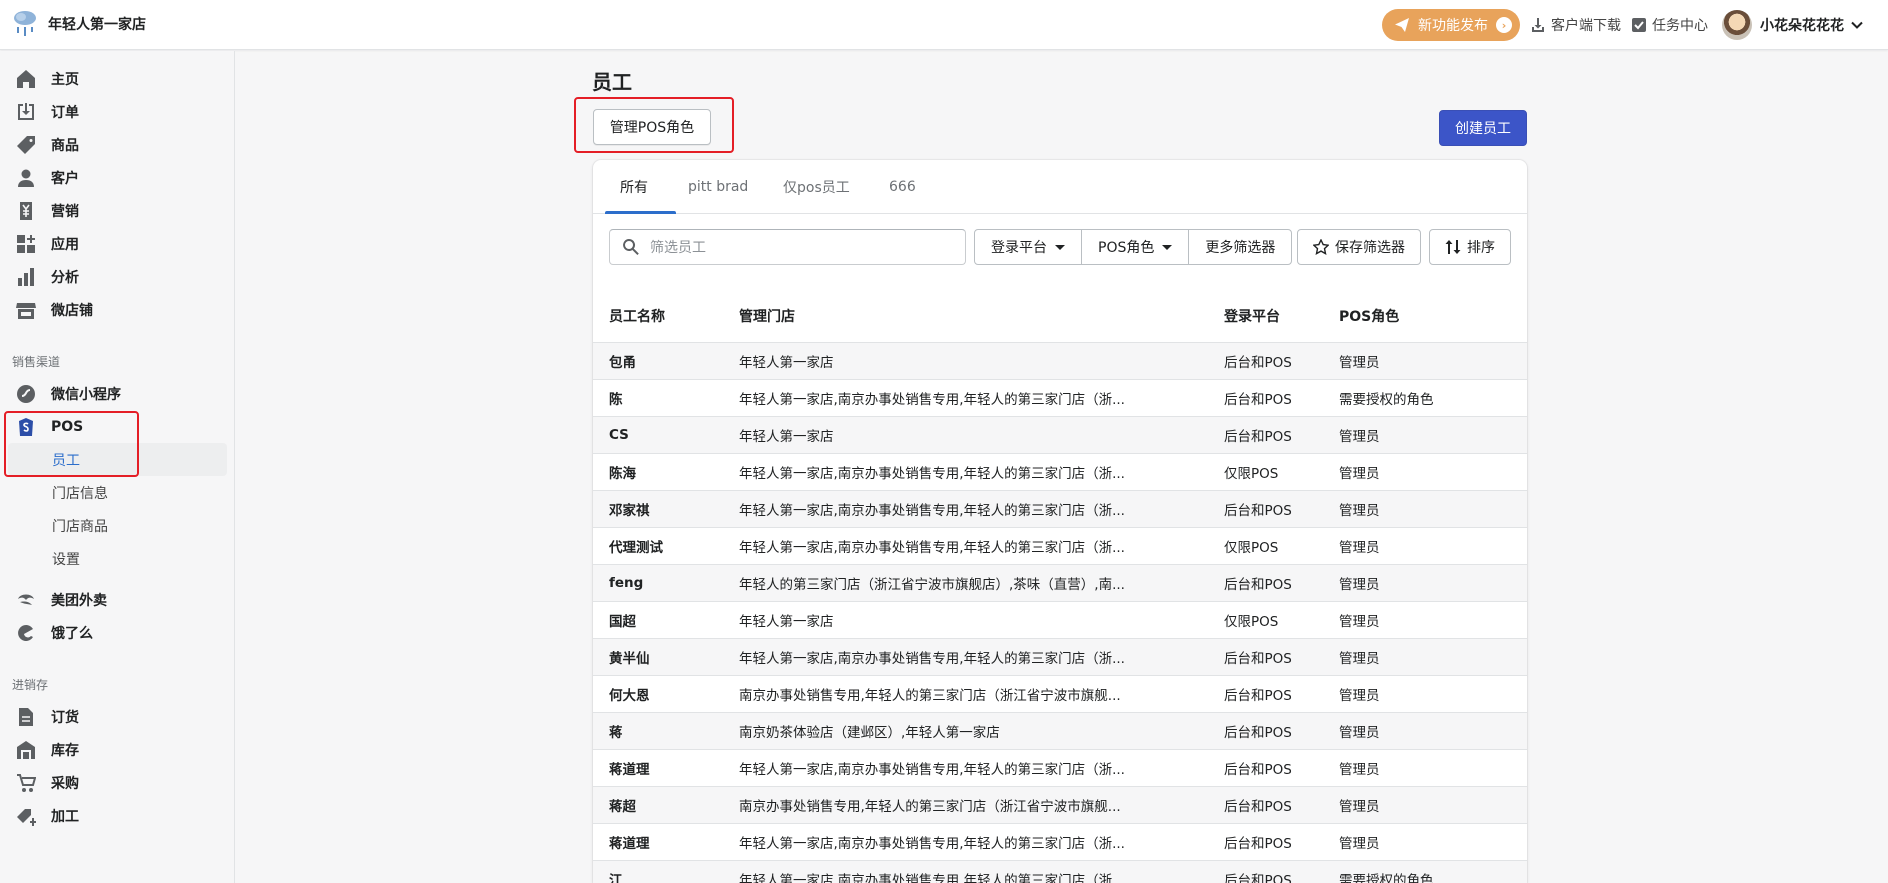  I want to click on cell-staff-name: CS, so click(658, 435).